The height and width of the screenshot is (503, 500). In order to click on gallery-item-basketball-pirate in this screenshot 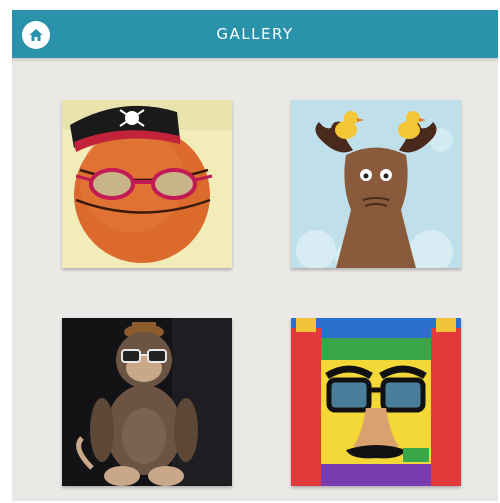, I will do `click(147, 184)`.